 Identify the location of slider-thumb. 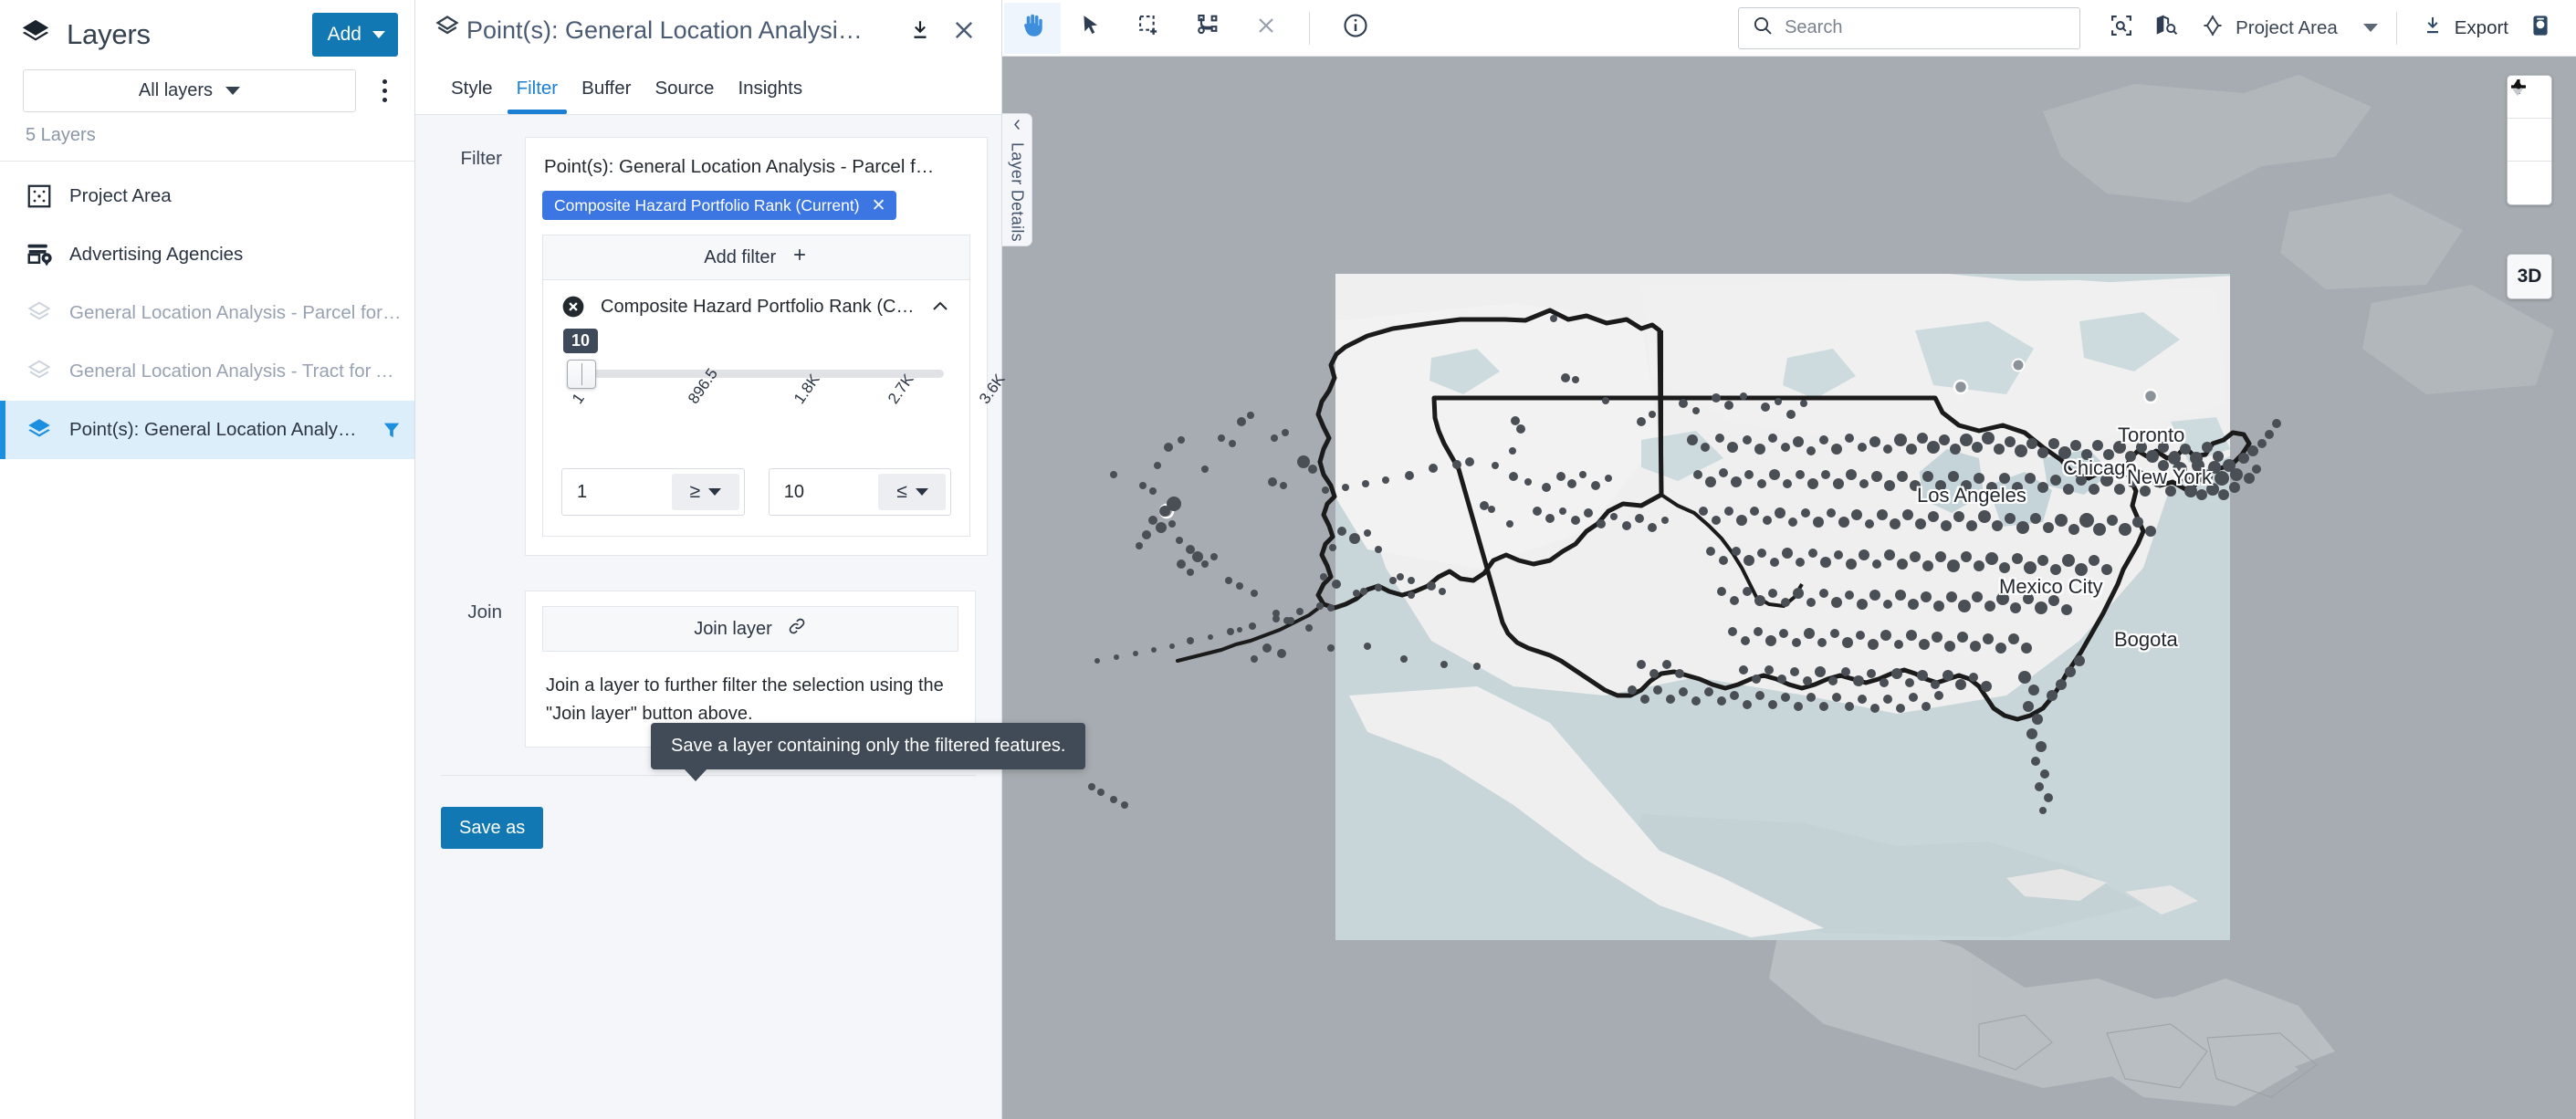
(581, 374).